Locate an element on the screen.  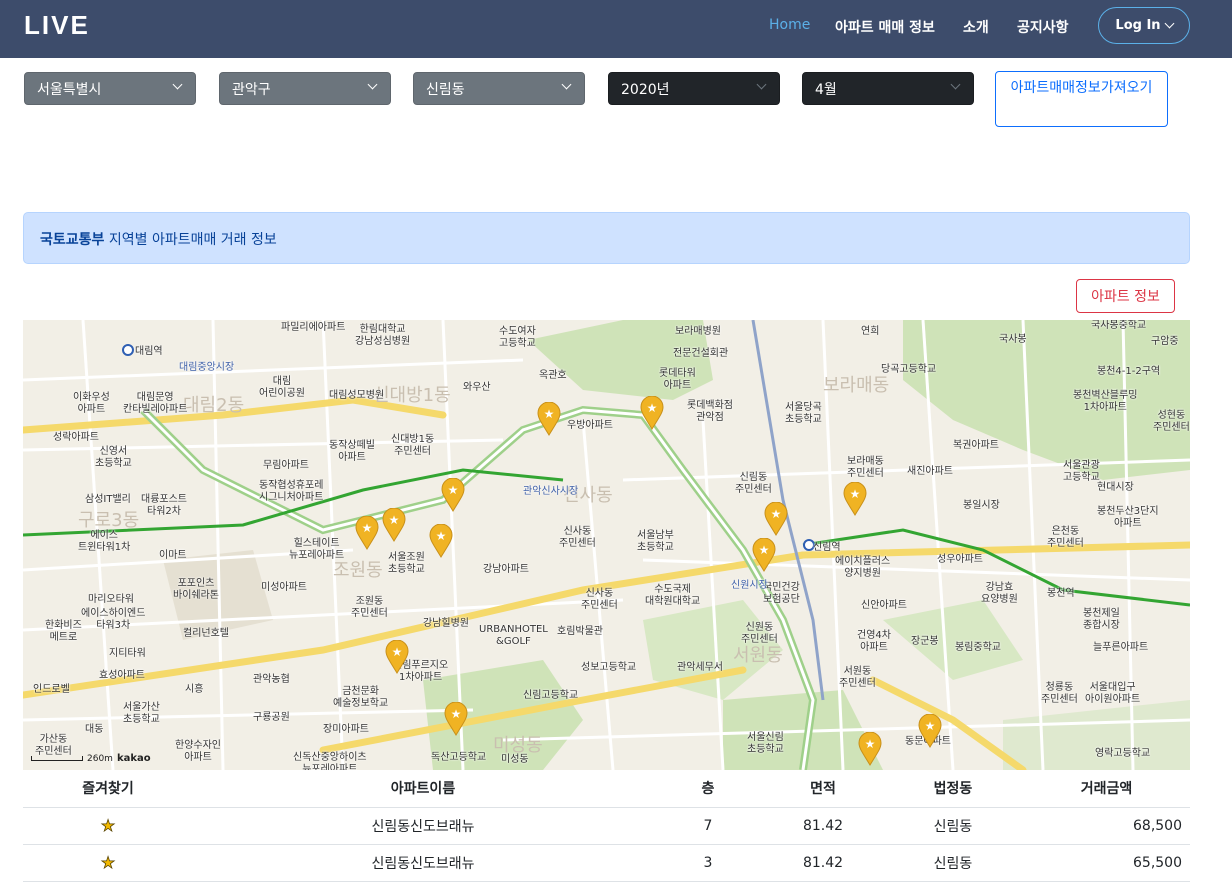
place-label: 성락아파트 is located at coordinates (76, 437).